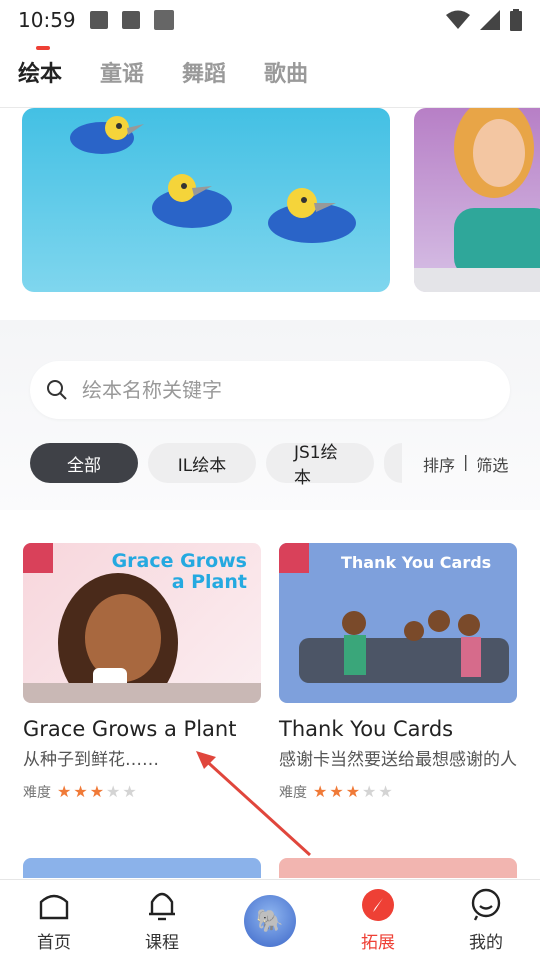 The height and width of the screenshot is (961, 540). What do you see at coordinates (37, 793) in the screenshot?
I see `difficulty-label: 难度` at bounding box center [37, 793].